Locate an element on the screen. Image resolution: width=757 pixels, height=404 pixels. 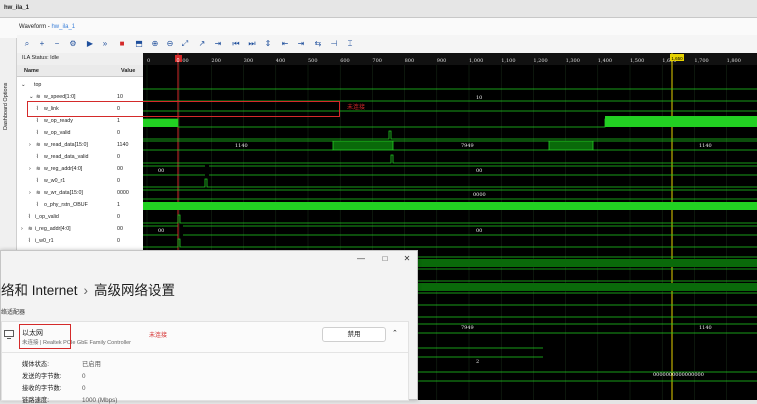
zoom-out-icon: ⊖ is located at coordinates (170, 44).